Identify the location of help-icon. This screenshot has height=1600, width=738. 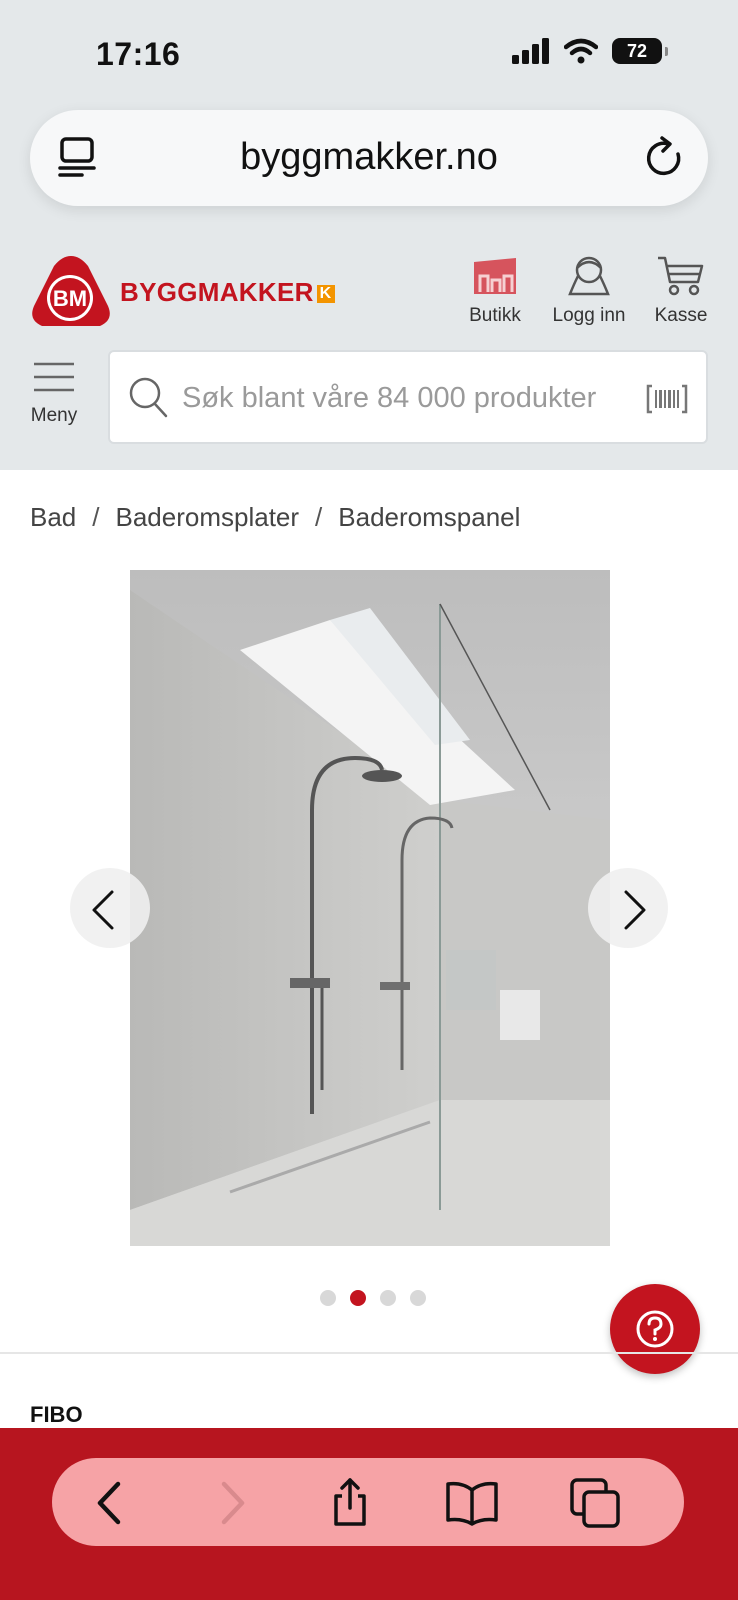
(655, 1329).